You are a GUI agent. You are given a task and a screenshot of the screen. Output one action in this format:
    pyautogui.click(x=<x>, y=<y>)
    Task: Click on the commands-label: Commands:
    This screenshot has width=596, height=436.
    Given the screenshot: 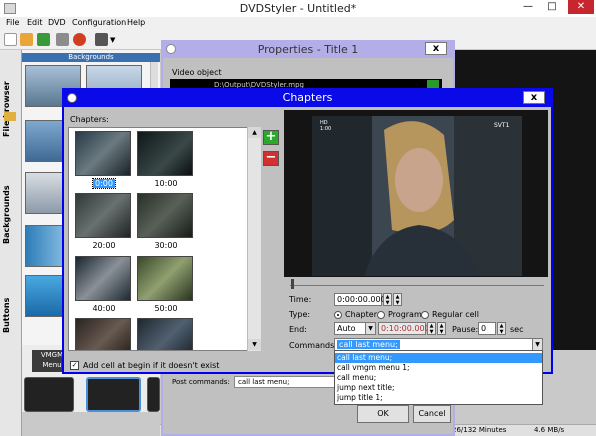 What is the action you would take?
    pyautogui.click(x=313, y=345)
    